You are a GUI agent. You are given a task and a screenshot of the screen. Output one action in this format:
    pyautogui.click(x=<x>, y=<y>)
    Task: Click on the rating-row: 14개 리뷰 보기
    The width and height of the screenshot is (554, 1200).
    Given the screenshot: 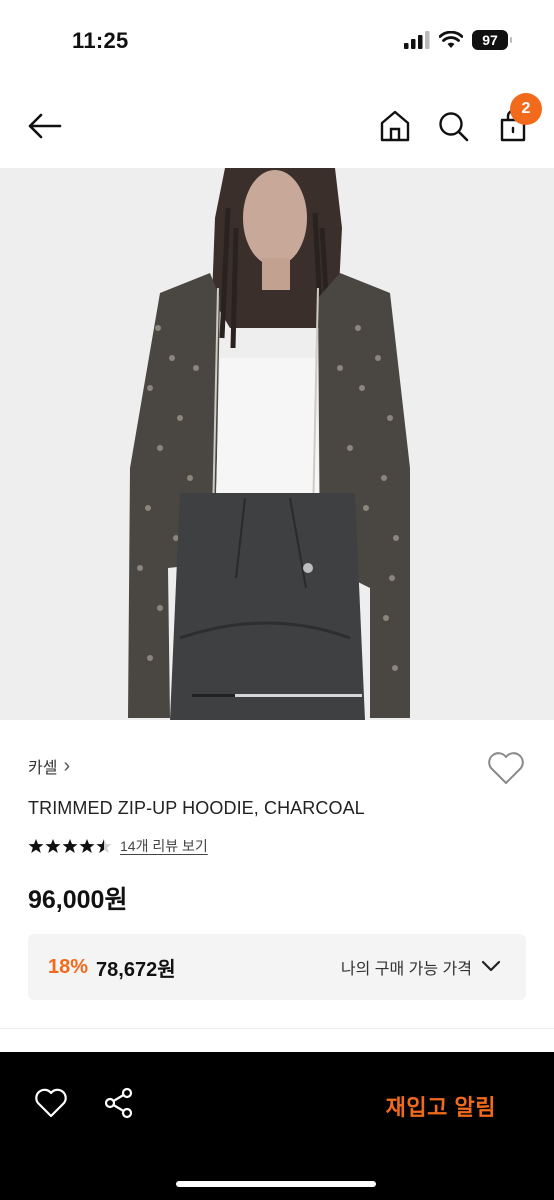 What is the action you would take?
    pyautogui.click(x=118, y=846)
    